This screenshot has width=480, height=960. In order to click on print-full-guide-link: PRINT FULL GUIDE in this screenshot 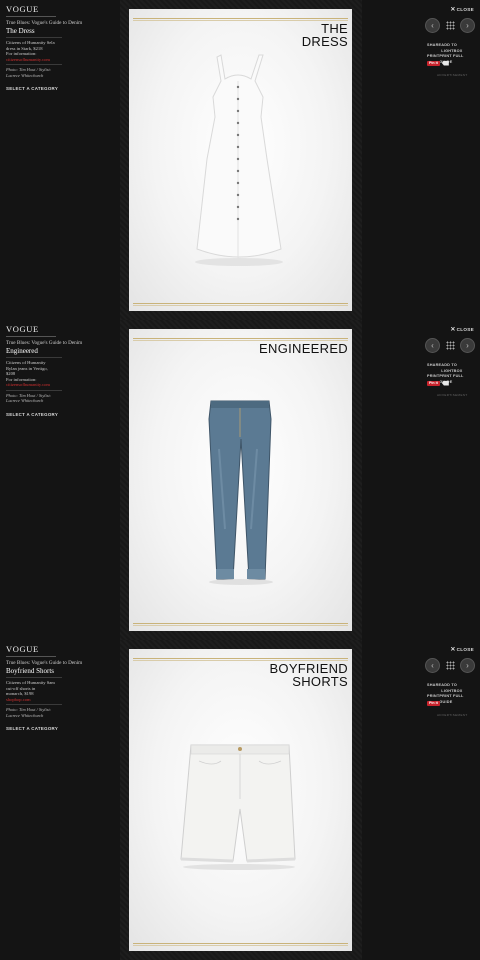, I will do `click(457, 699)`.